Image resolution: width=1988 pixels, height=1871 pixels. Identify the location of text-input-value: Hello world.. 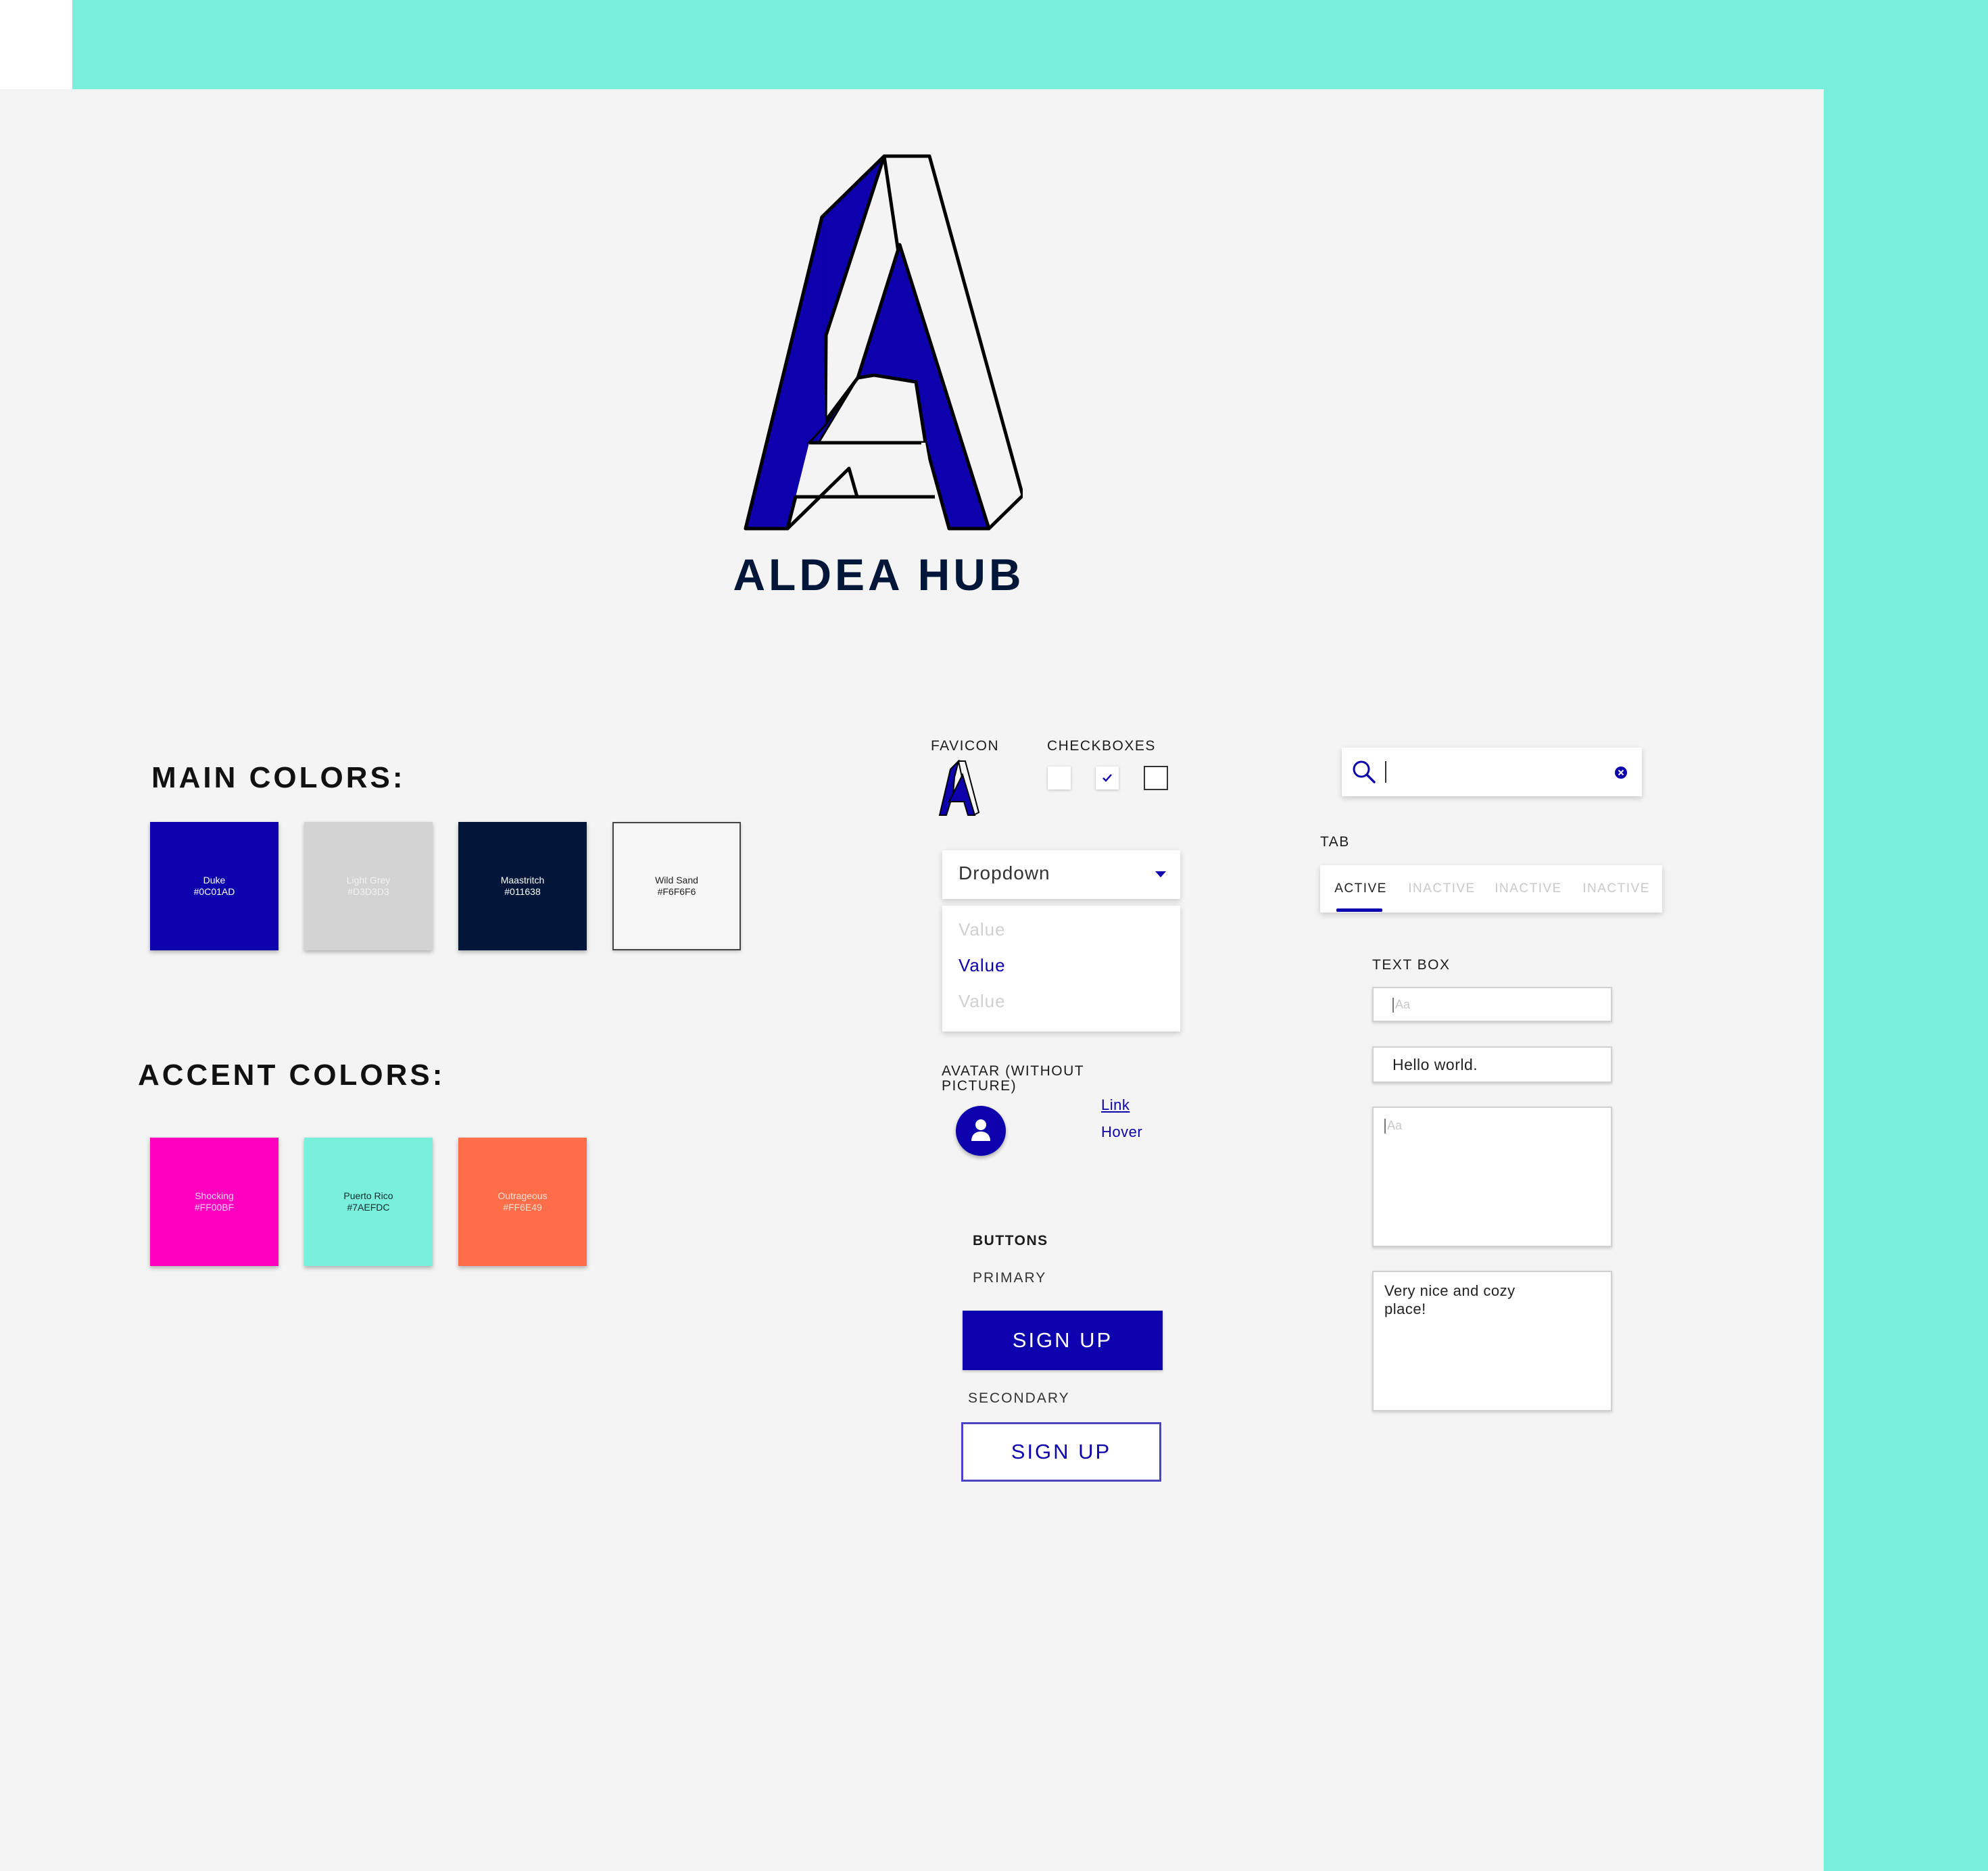
(1435, 1064).